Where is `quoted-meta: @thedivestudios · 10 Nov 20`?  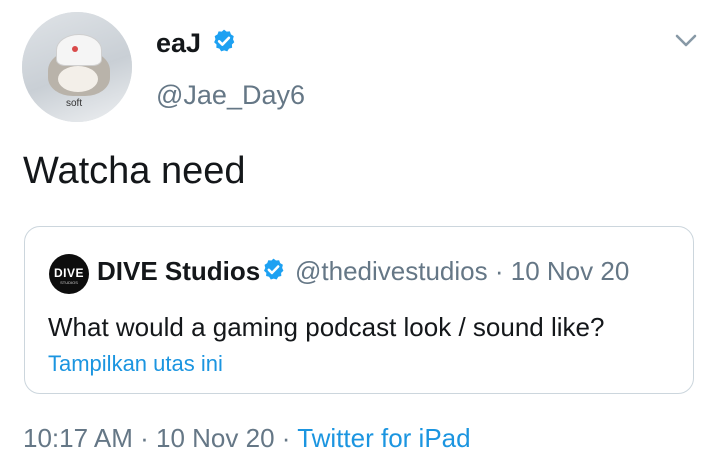 quoted-meta: @thedivestudios · 10 Nov 20 is located at coordinates (462, 271).